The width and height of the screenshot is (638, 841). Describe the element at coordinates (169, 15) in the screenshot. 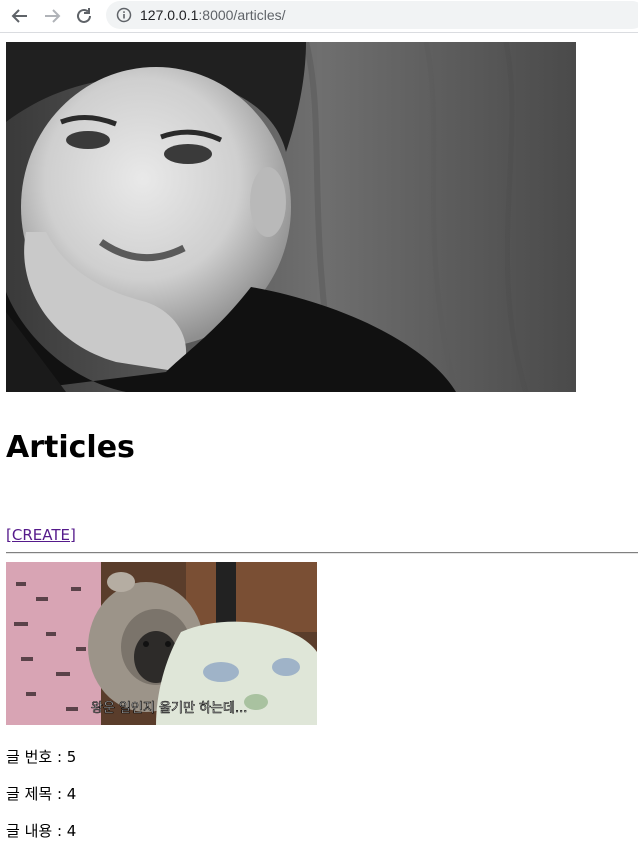

I see `url-host: 127.0.0.1` at that location.